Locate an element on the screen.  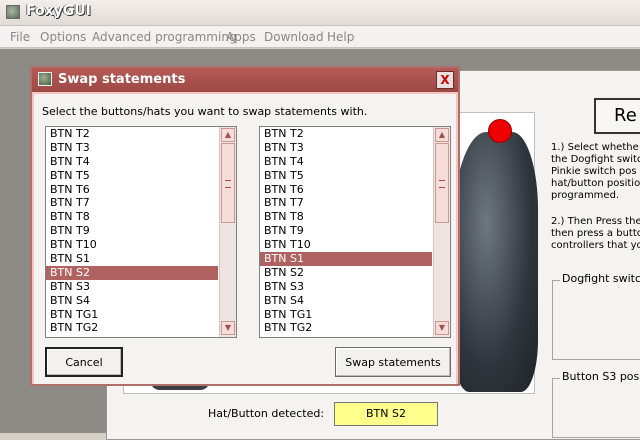
status-indicator-red-dot is located at coordinates (500, 131).